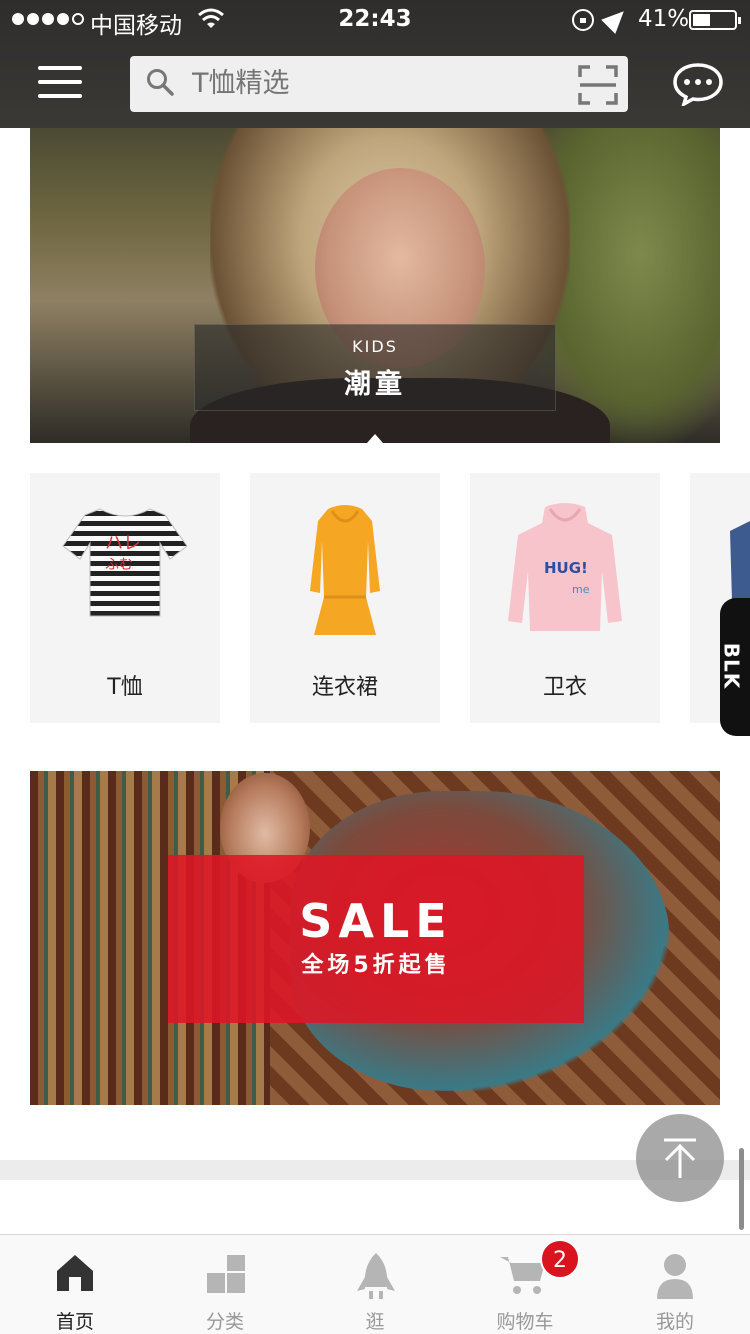 The image size is (750, 1334). I want to click on category-card-tshirt: ハレ ふむ T恤, so click(125, 598).